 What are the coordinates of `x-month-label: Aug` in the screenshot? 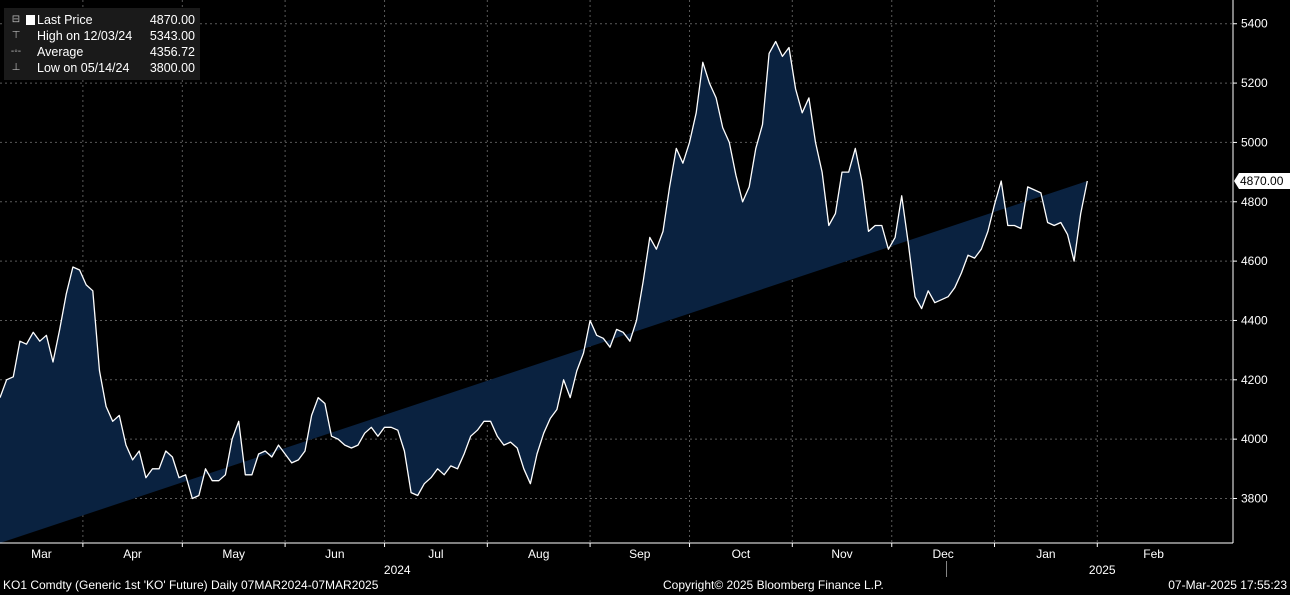 It's located at (538, 554).